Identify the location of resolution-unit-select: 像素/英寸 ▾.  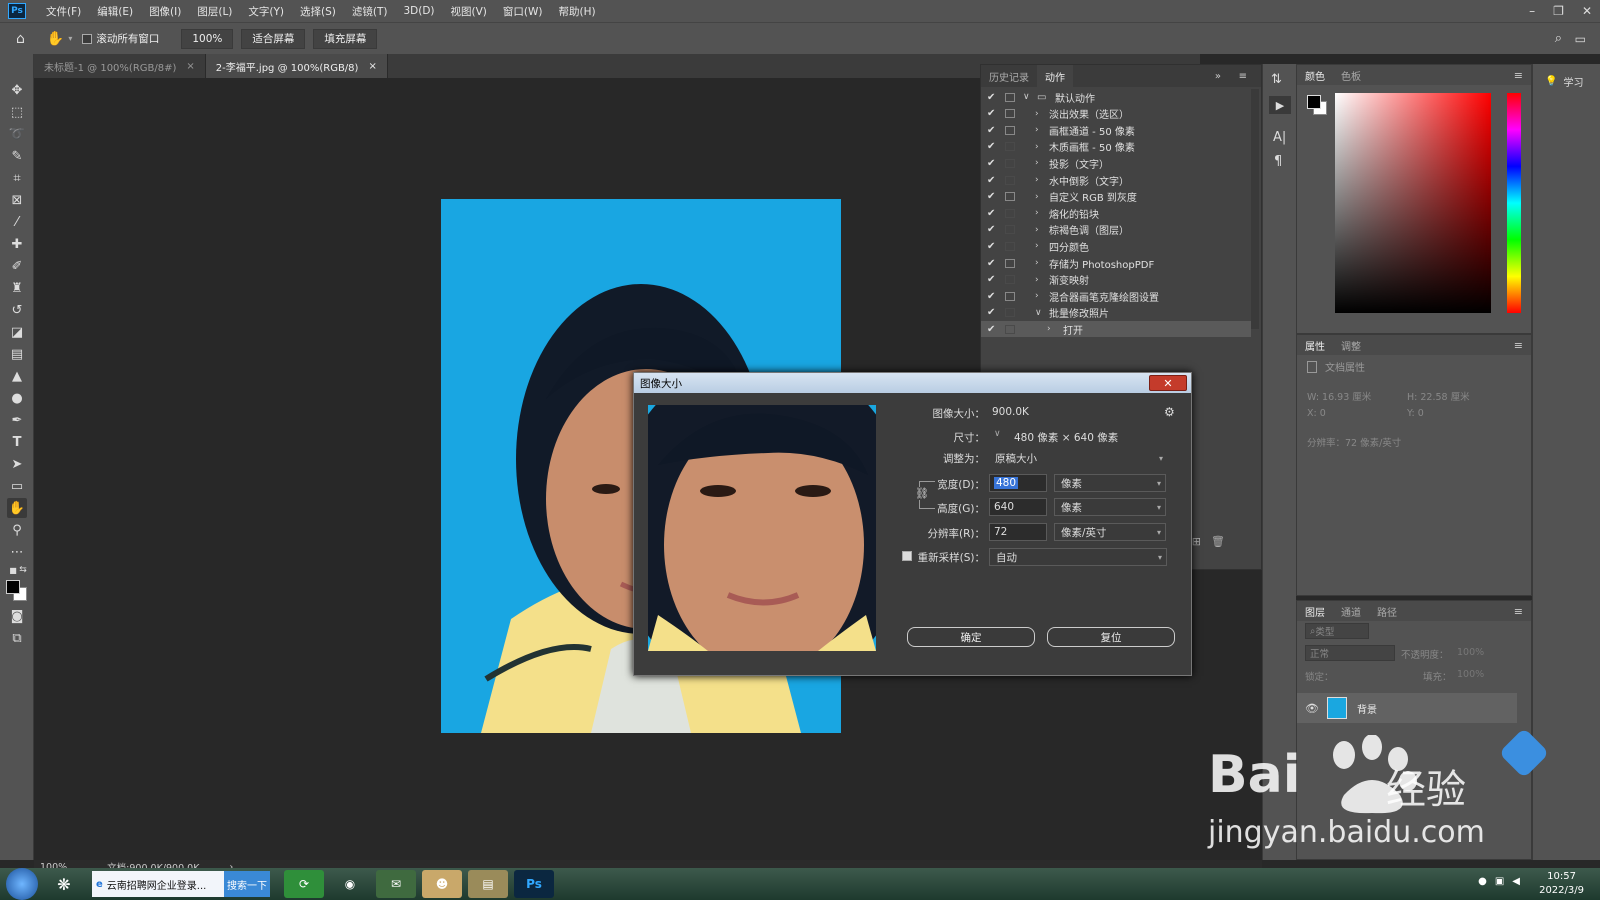
(1110, 532).